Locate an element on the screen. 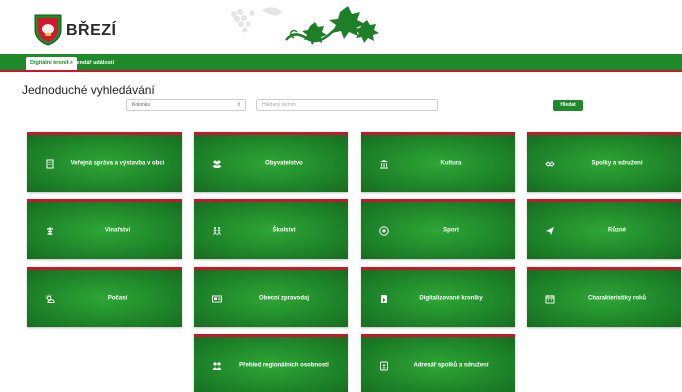 The width and height of the screenshot is (682, 392). calendar-icon is located at coordinates (550, 298).